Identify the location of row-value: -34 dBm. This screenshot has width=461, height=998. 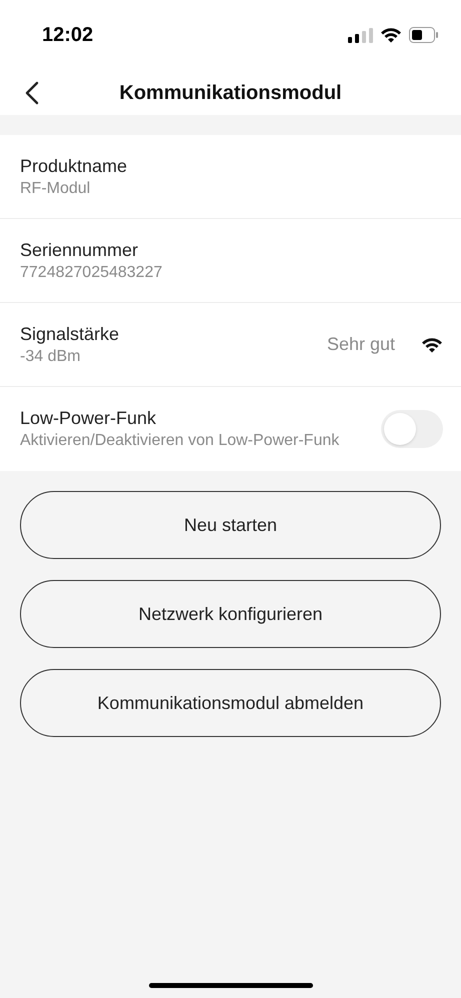
(51, 356).